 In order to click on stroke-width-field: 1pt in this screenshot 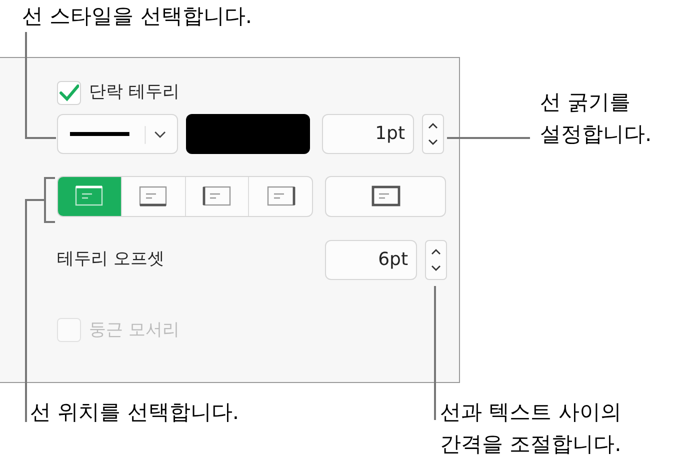, I will do `click(368, 134)`.